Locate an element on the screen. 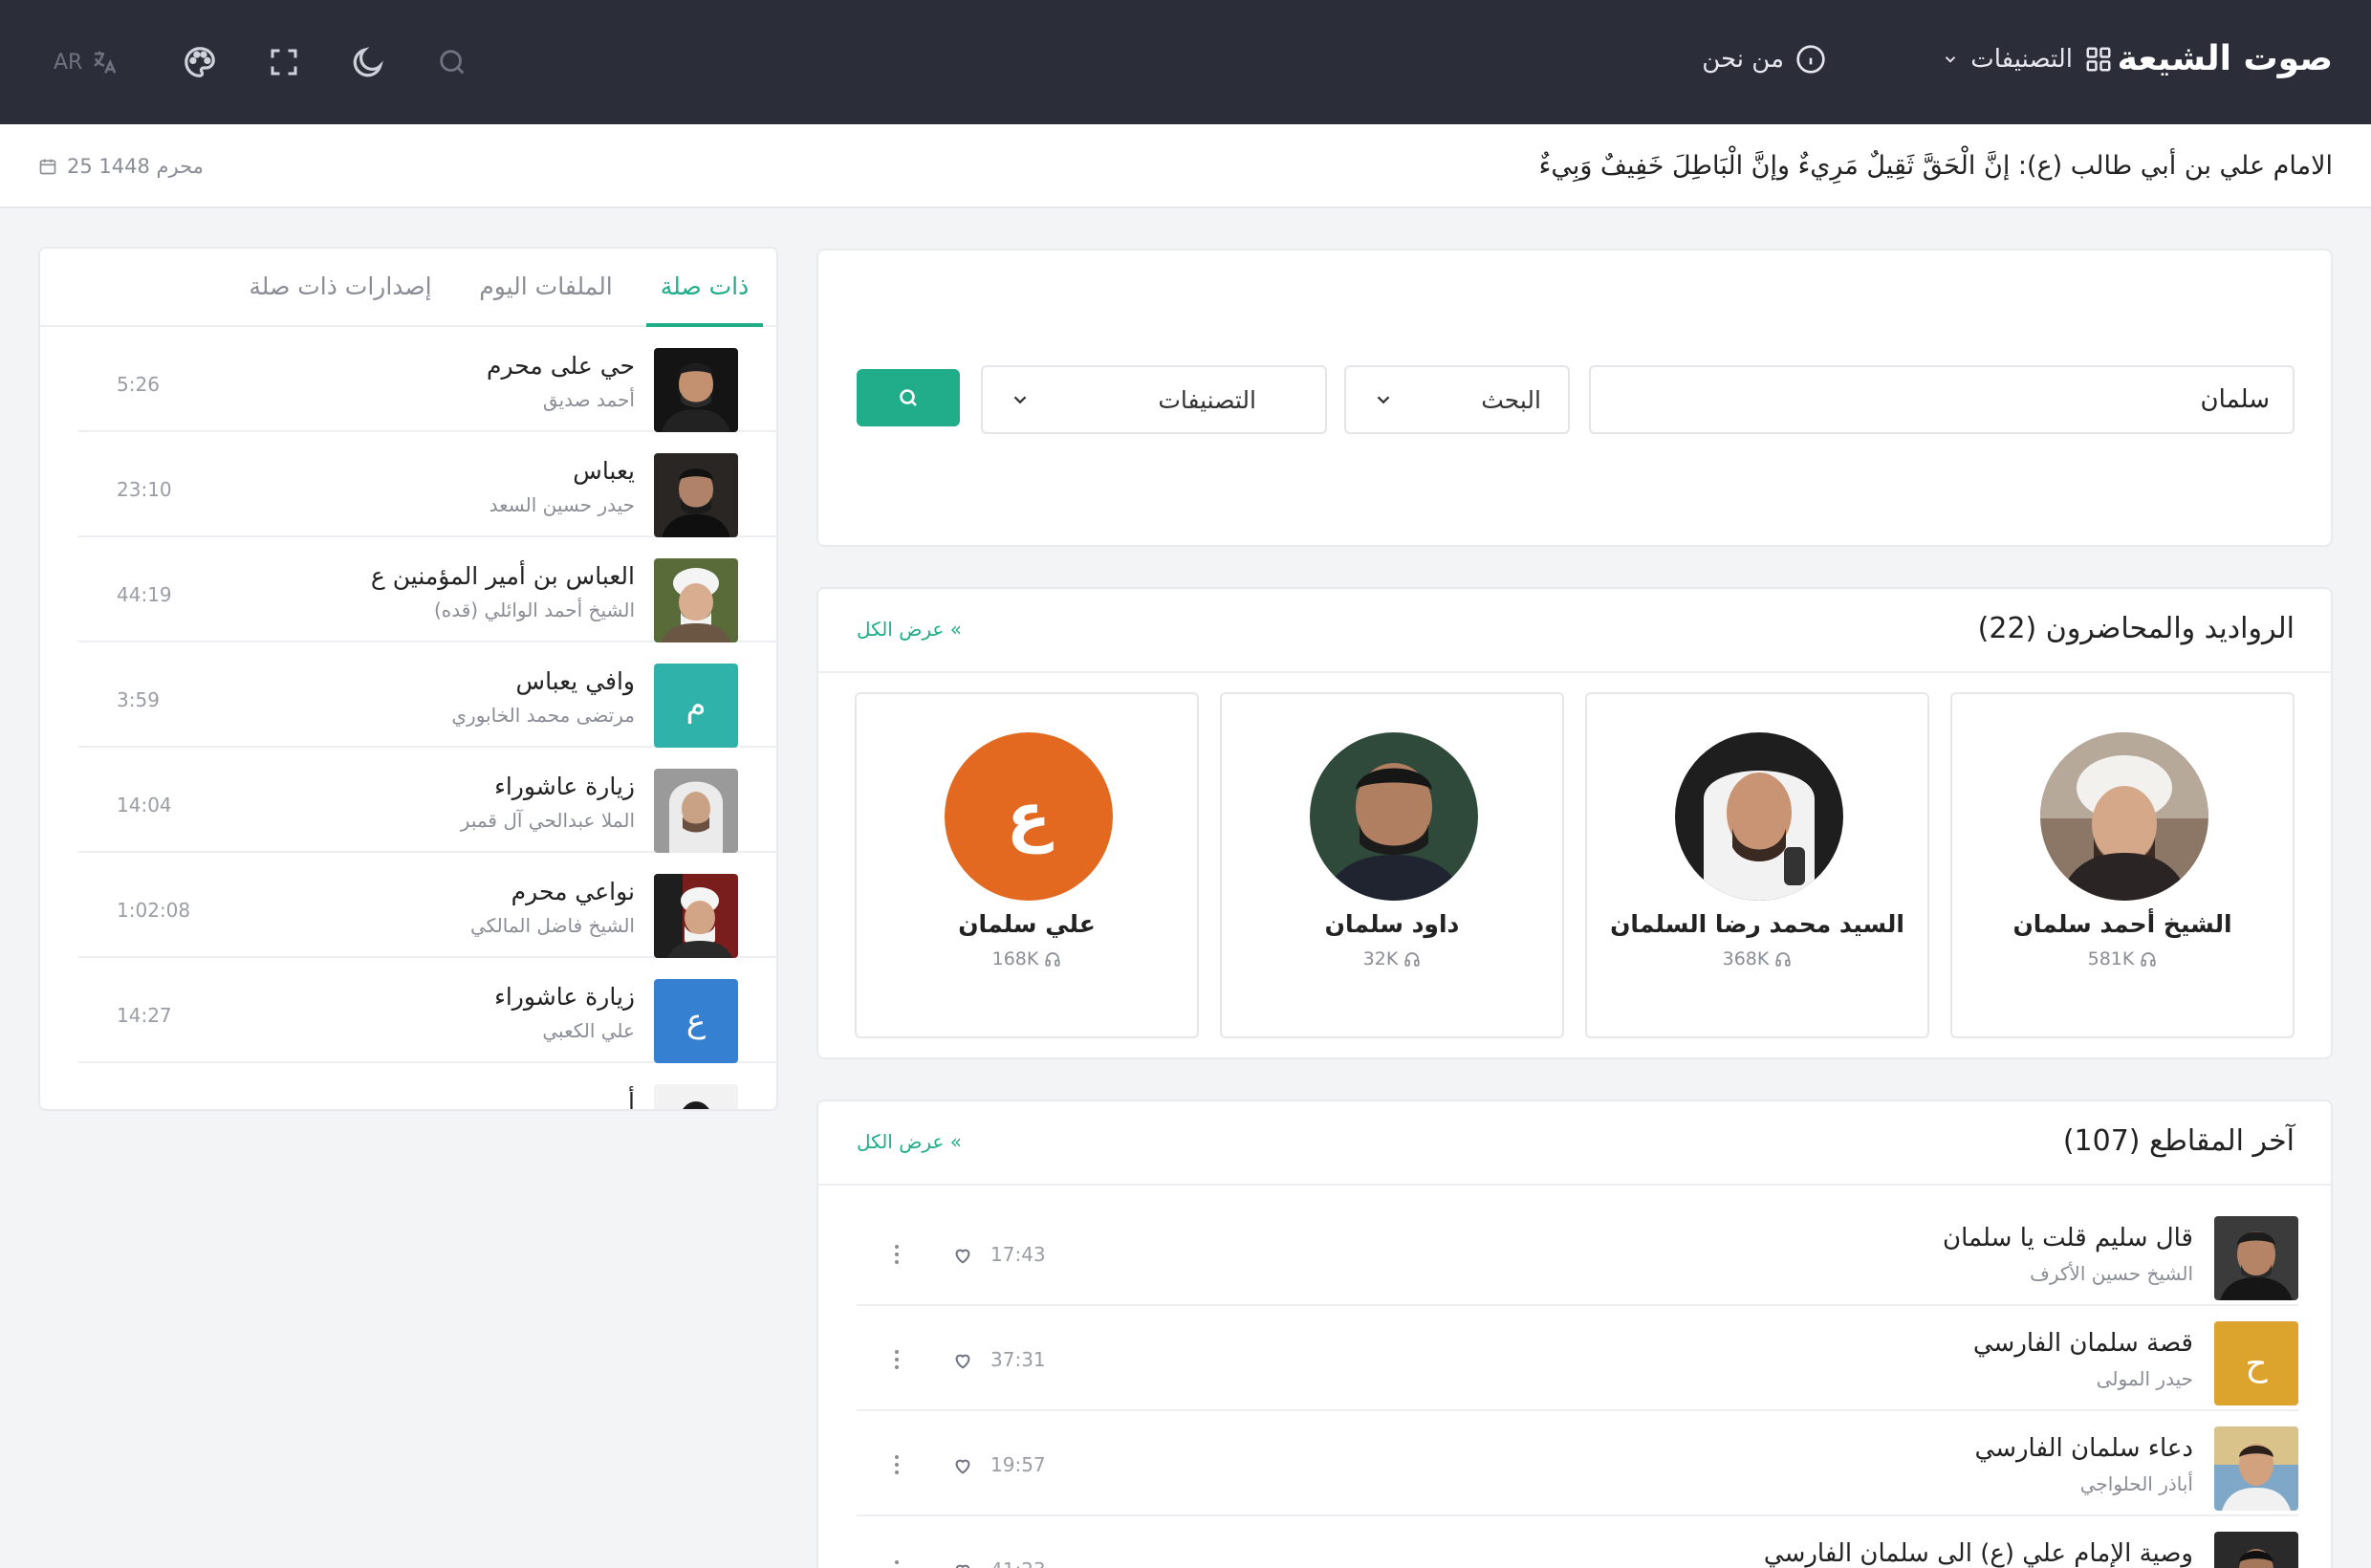 Image resolution: width=2371 pixels, height=1568 pixels. lecturer-plays-value: 32K is located at coordinates (1380, 958).